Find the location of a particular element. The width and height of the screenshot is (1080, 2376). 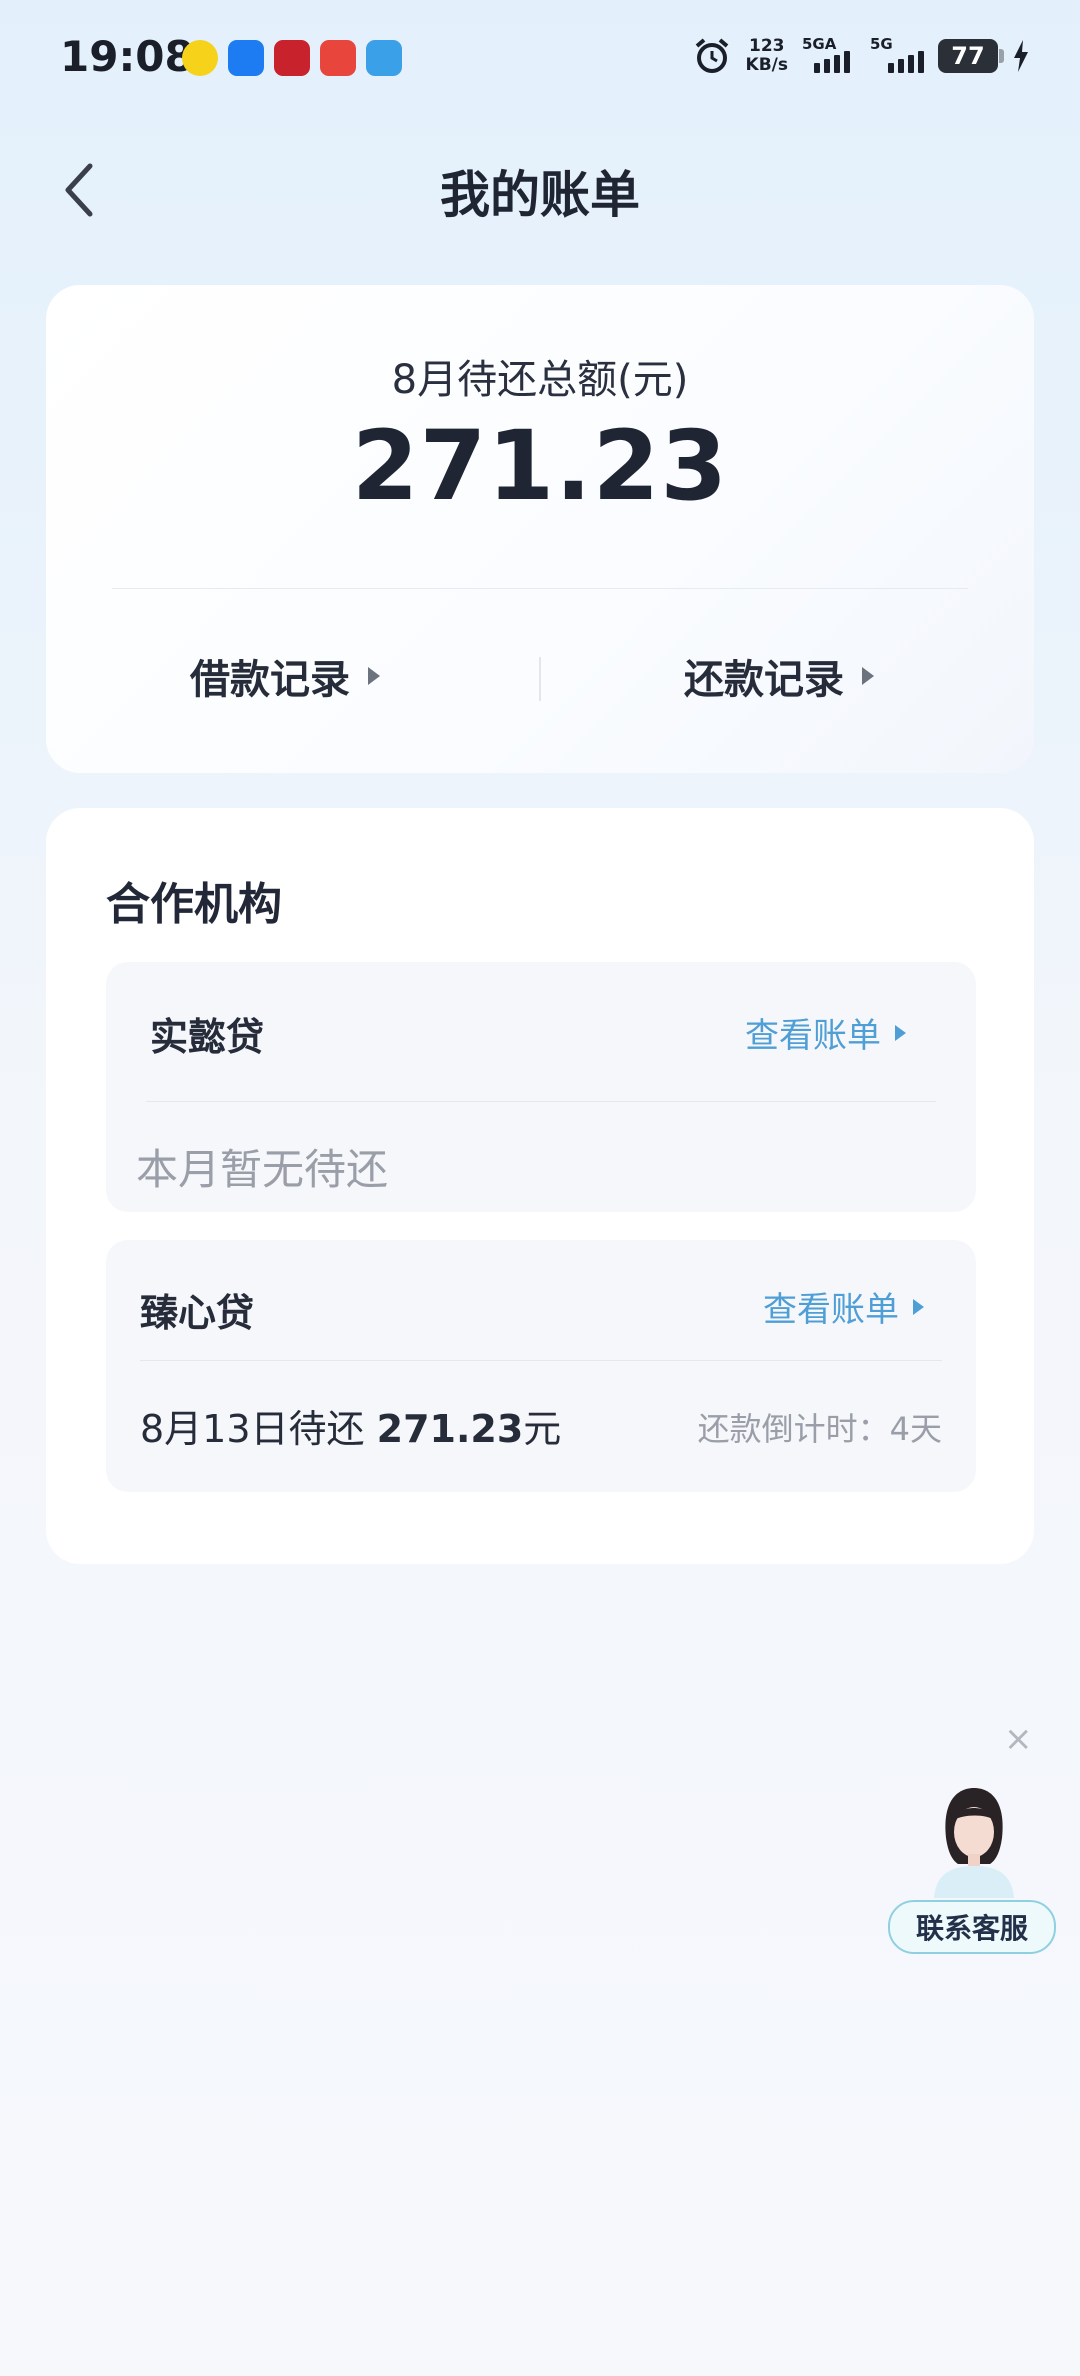

travel-app-icon is located at coordinates (246, 58).